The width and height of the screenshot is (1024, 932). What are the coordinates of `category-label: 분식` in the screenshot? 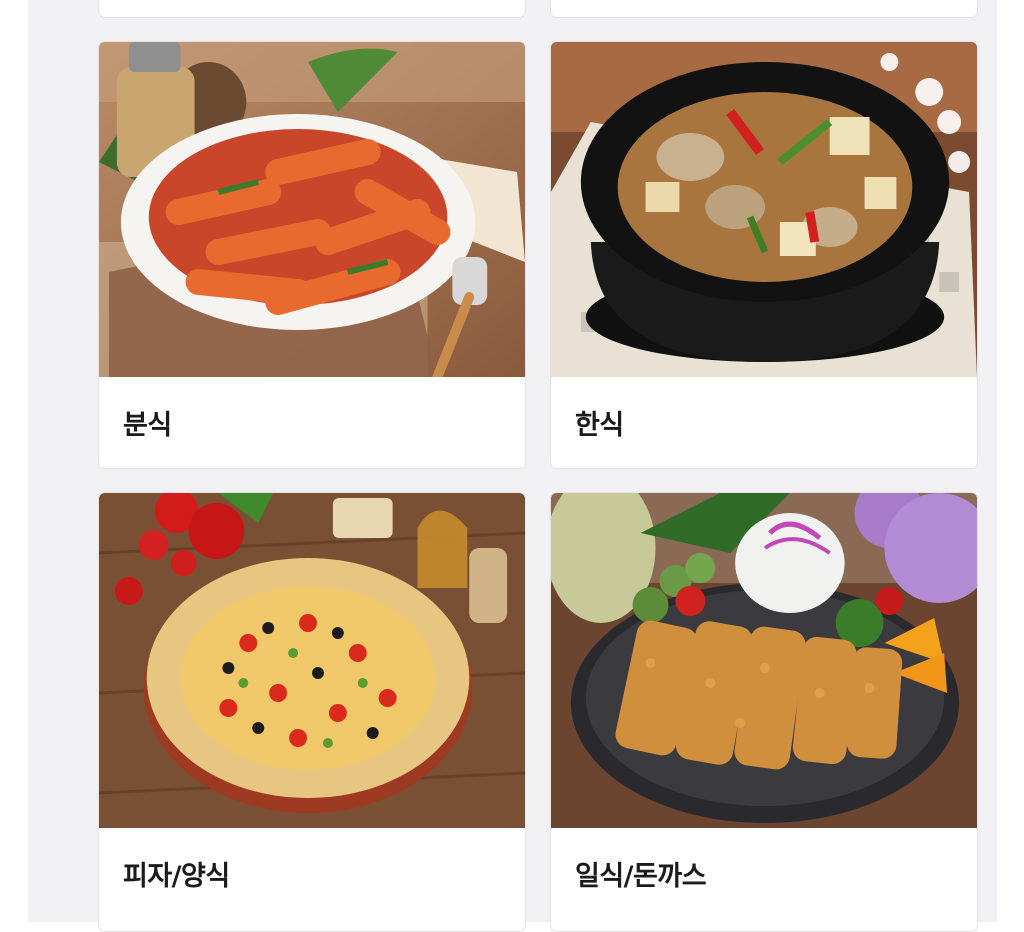 It's located at (147, 425).